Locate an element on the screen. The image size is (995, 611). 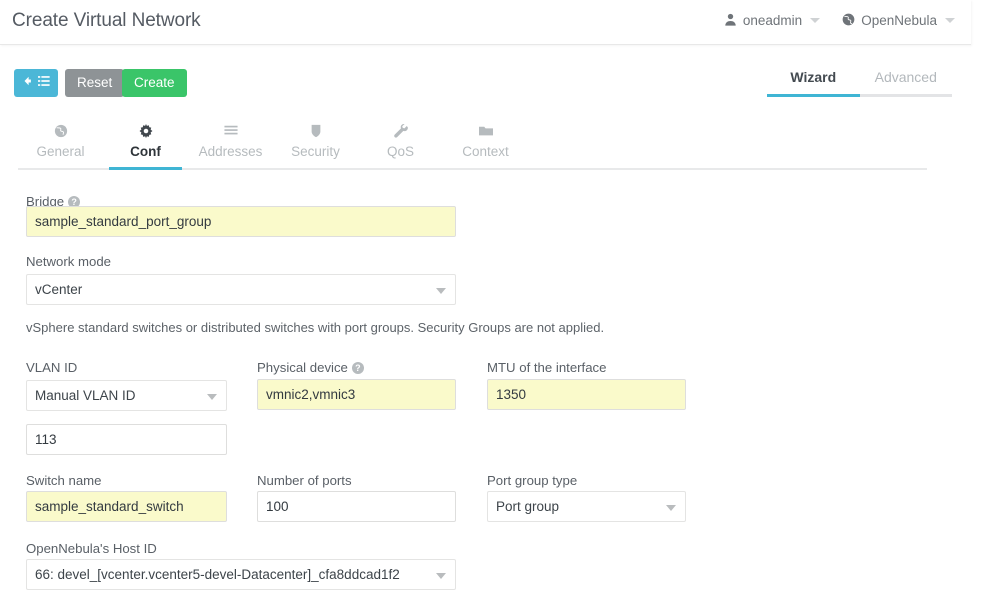
form-mode-switch: Wizard Advanced is located at coordinates (859, 83).